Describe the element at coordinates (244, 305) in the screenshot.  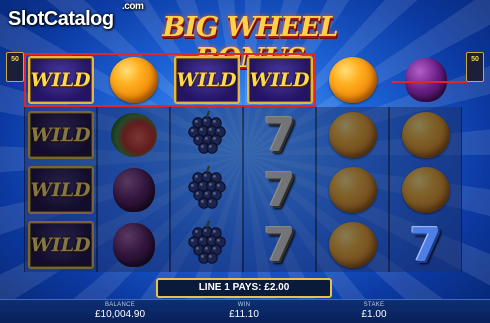
I see `win-label: WIN` at that location.